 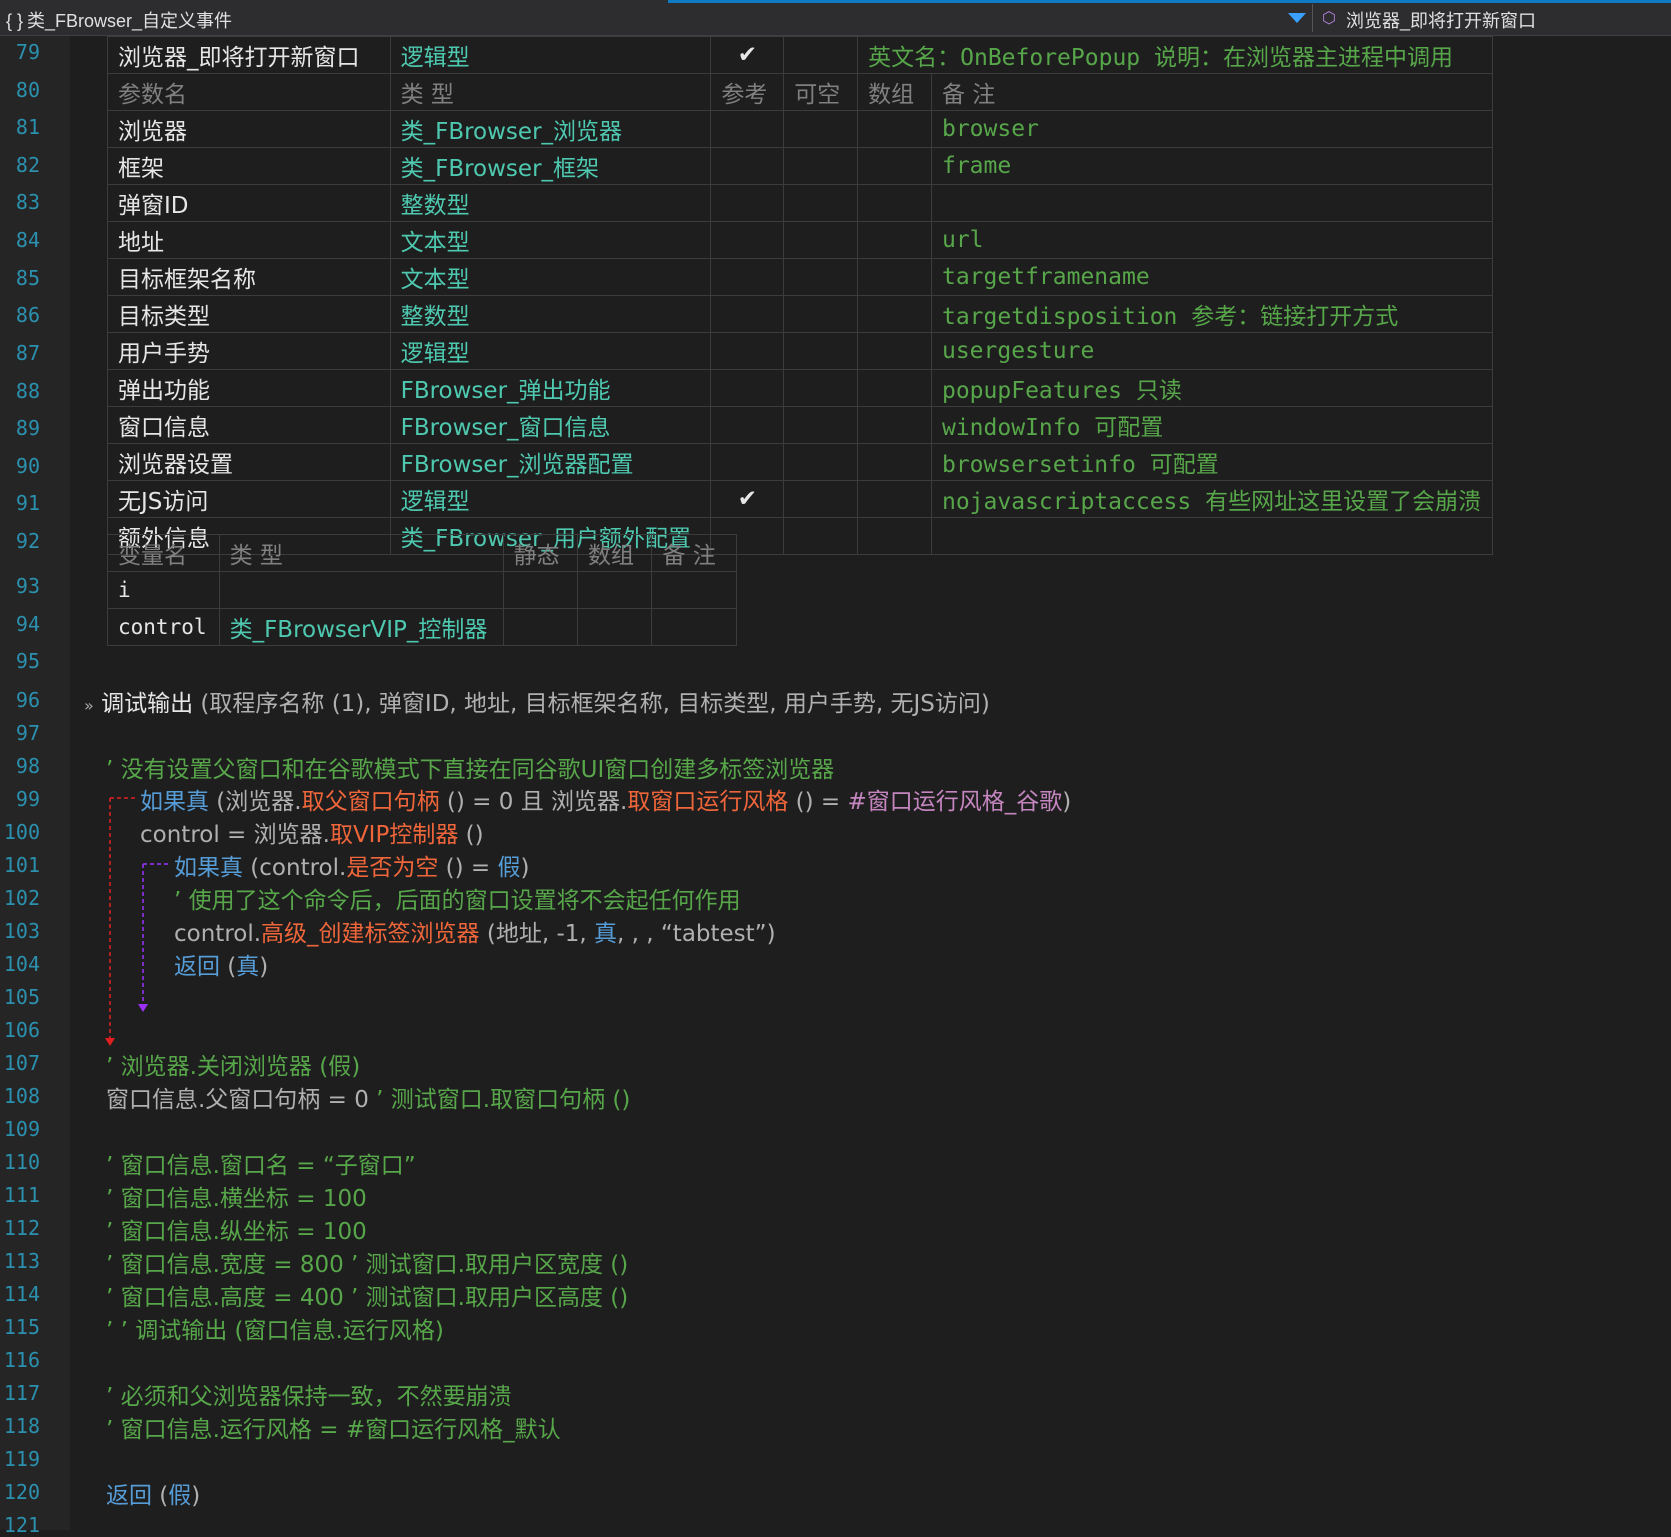 What do you see at coordinates (367, 1295) in the screenshot?
I see `comment-line-114: ’ 窗口信息.高度 = 400 ’ 测试窗口.取用户区高度 ()` at bounding box center [367, 1295].